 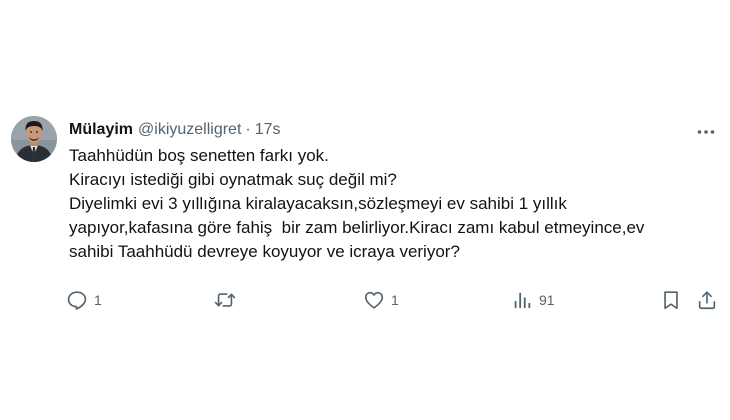 I want to click on tweet-header: Mülayim @ikiyuzelligret · 17s, so click(x=175, y=130).